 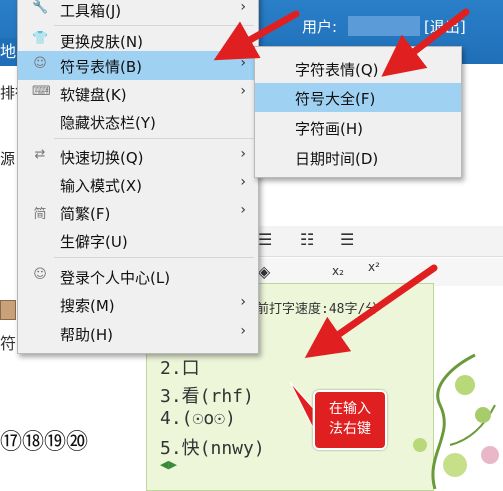 I want to click on arrow-to-submenu, so click(x=425, y=42).